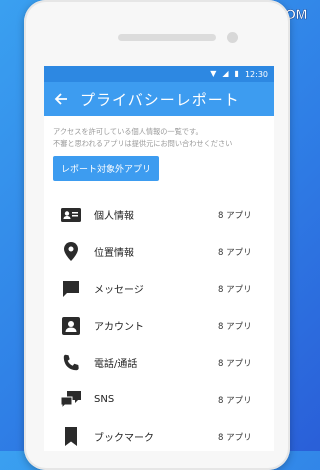 The width and height of the screenshot is (320, 470). I want to click on signal-icon: ◢, so click(225, 73).